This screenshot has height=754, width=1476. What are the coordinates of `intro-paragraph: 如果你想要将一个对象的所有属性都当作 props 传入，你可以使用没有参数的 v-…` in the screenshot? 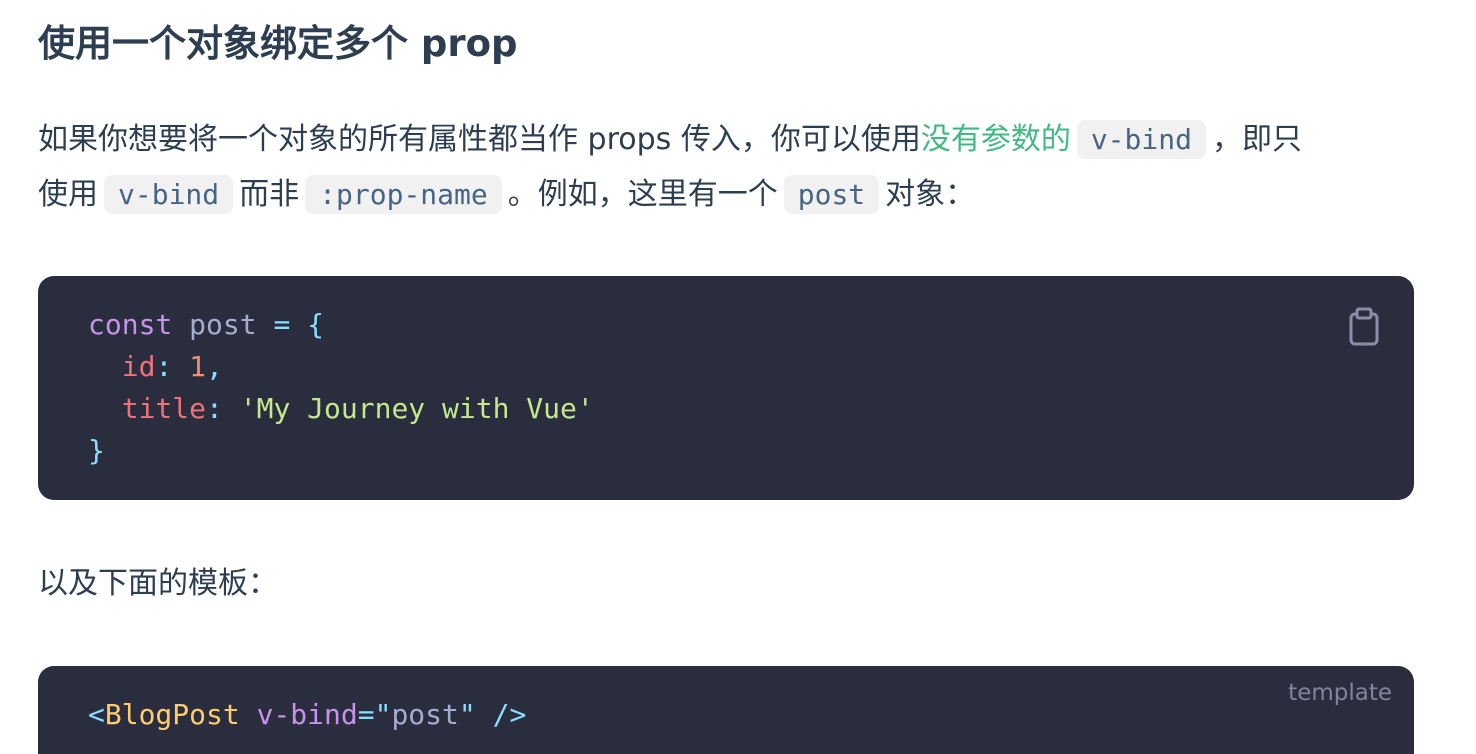 It's located at (728, 167).